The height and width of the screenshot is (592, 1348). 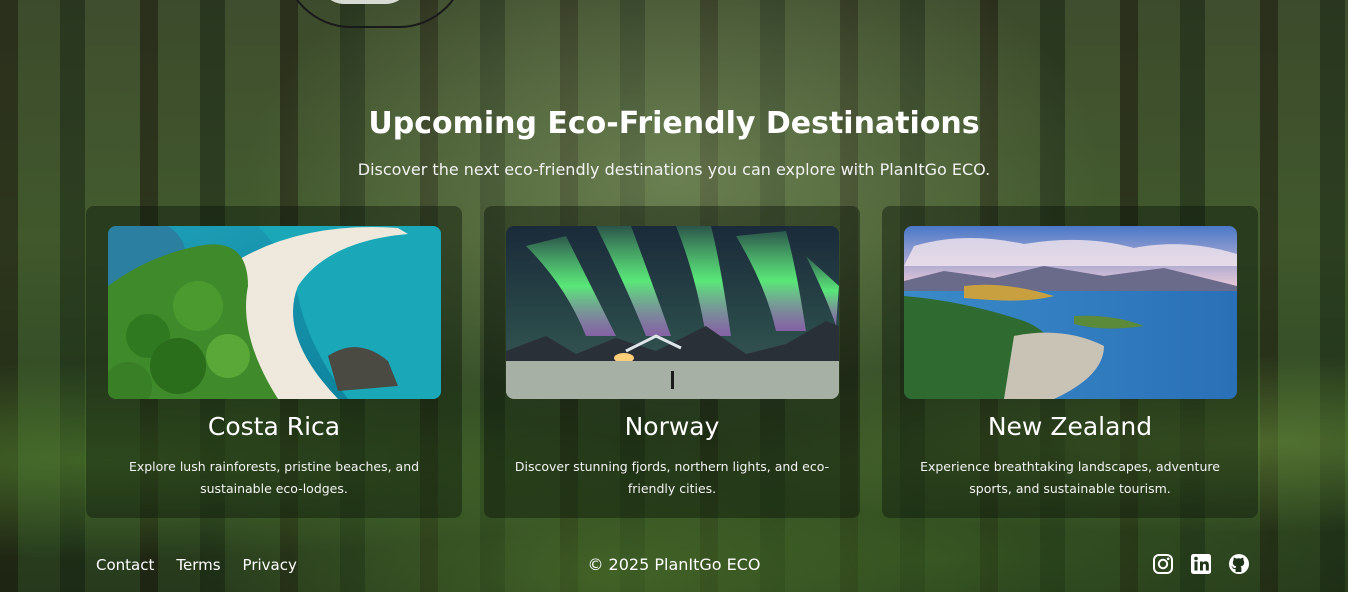 What do you see at coordinates (1163, 564) in the screenshot?
I see `instagram-icon` at bounding box center [1163, 564].